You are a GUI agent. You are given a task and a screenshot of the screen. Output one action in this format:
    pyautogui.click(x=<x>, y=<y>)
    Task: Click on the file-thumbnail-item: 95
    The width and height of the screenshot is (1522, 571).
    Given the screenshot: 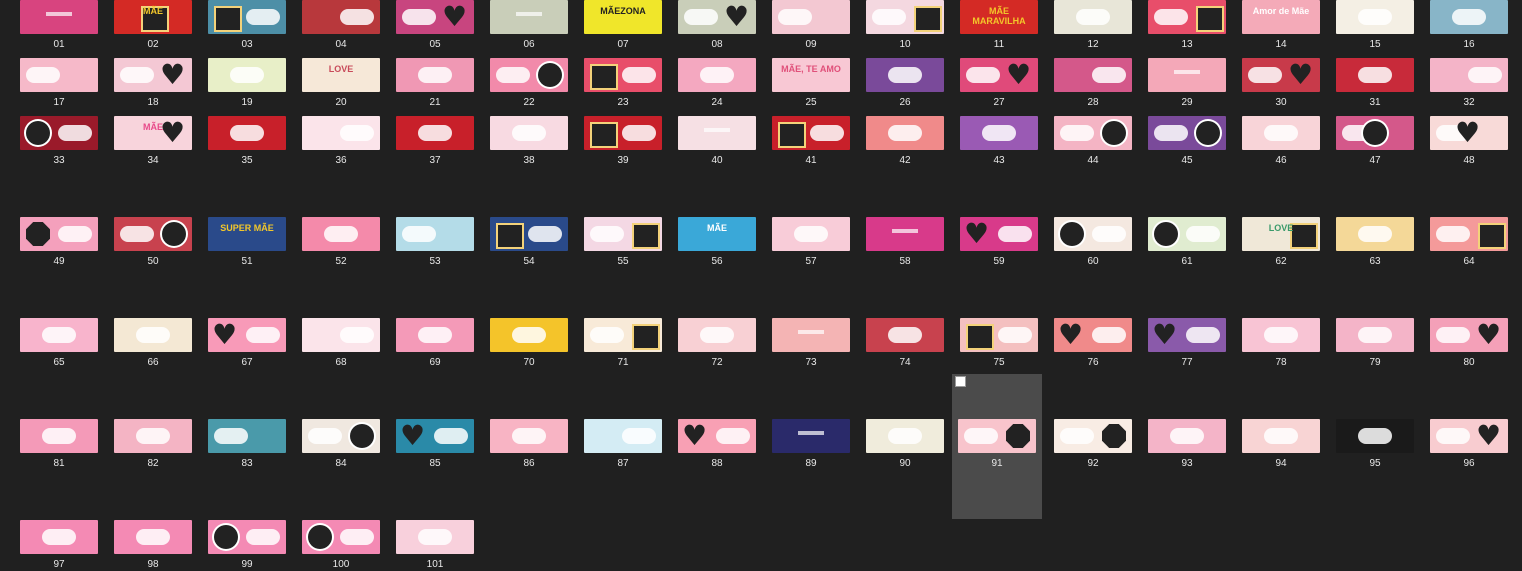 What is the action you would take?
    pyautogui.click(x=1375, y=444)
    